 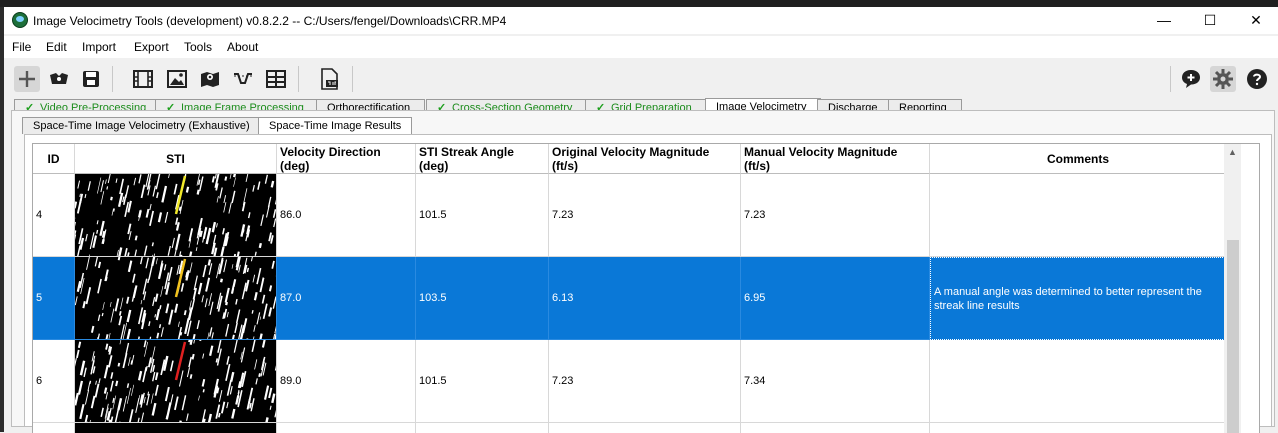 What do you see at coordinates (835, 381) in the screenshot?
I see `cell-manual-velocity: 7.34` at bounding box center [835, 381].